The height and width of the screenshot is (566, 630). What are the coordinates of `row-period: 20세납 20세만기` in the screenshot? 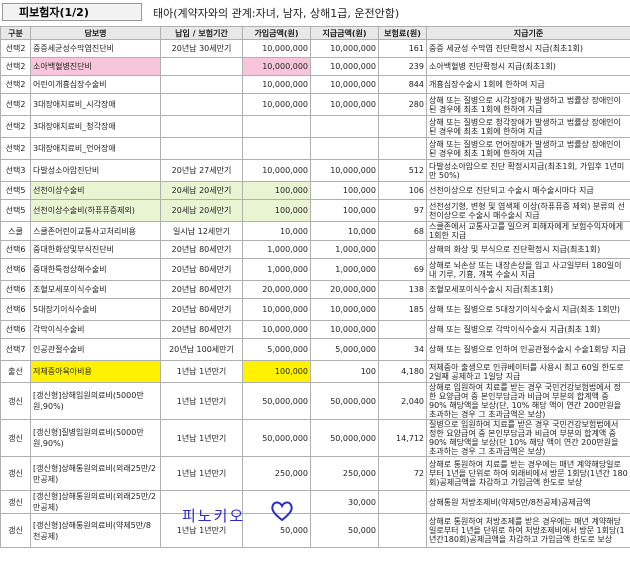 It's located at (201, 210).